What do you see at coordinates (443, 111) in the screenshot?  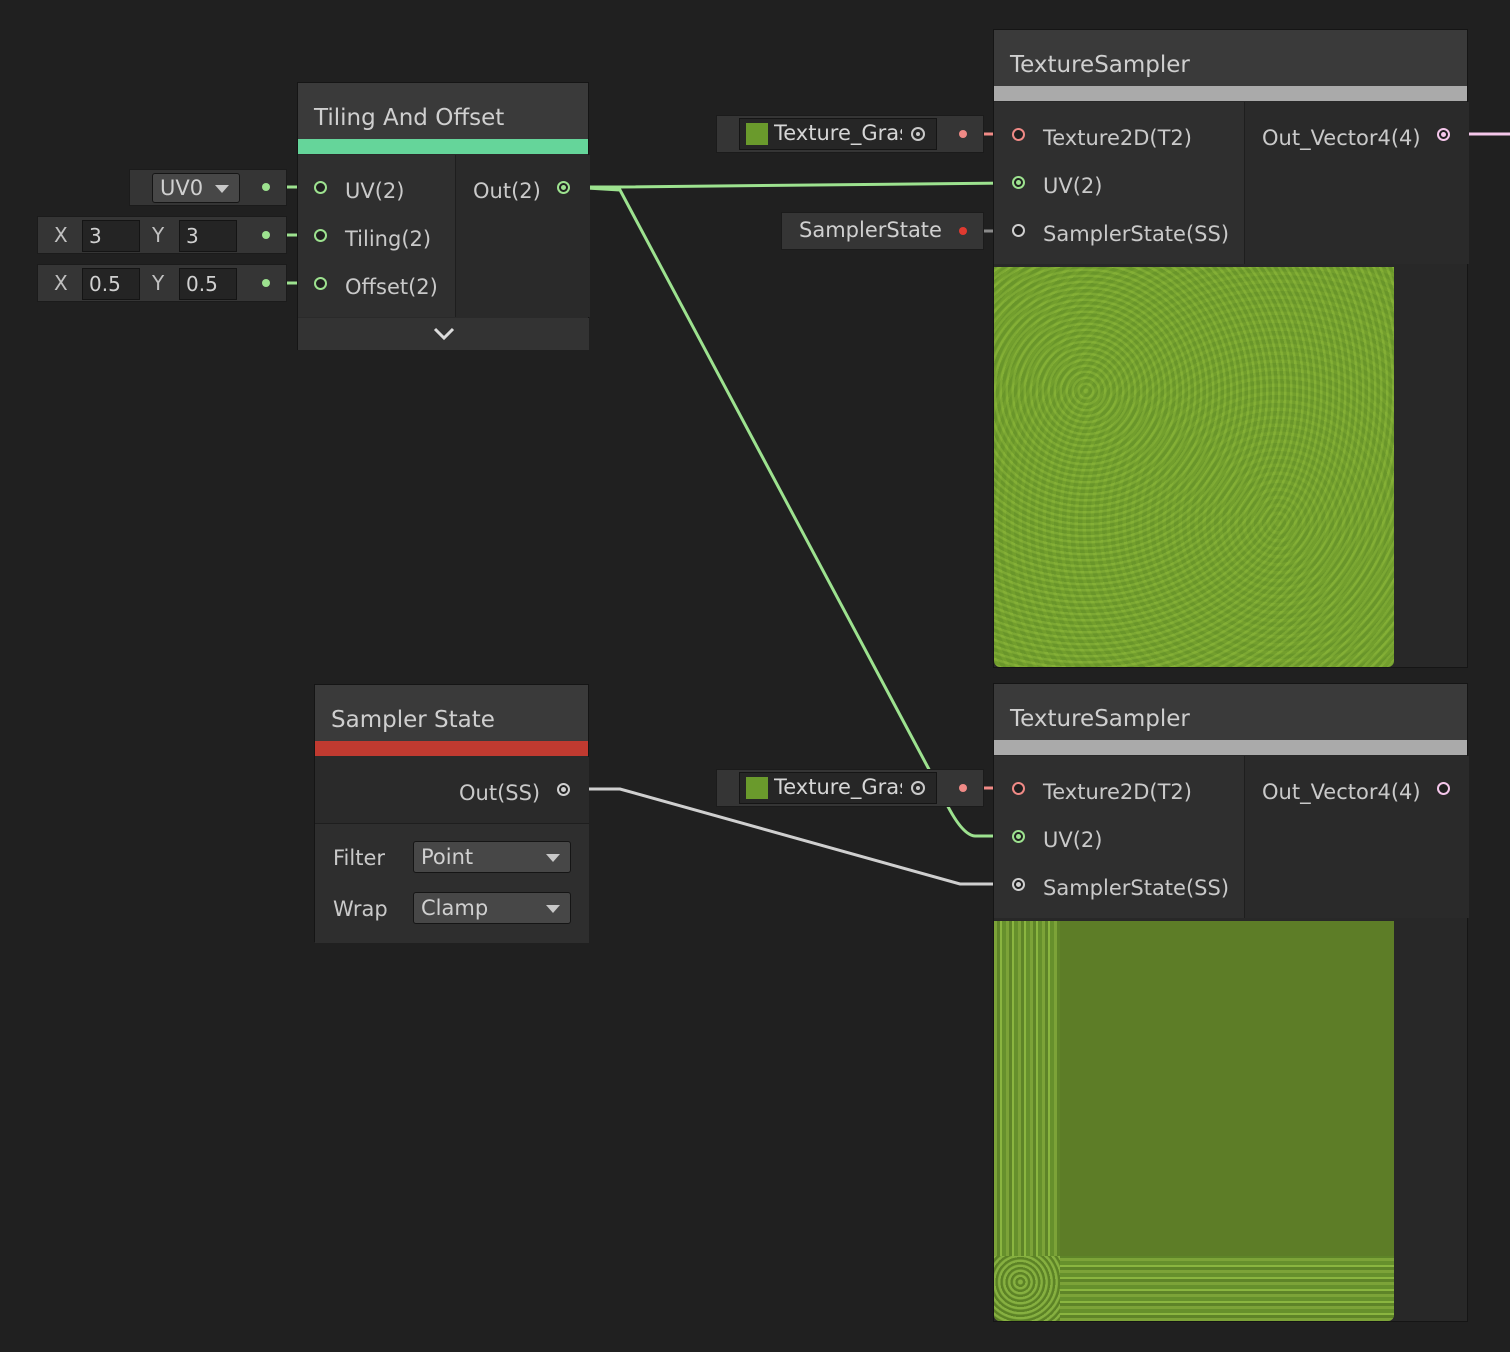 I see `tiling-node-title: Tiling And Offset` at bounding box center [443, 111].